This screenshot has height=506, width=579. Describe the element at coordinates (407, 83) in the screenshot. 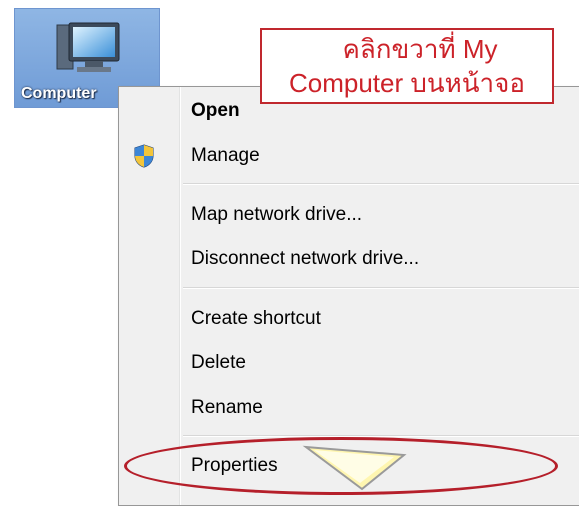

I see `callout-line-2: Computer บนหน้าจอ` at that location.